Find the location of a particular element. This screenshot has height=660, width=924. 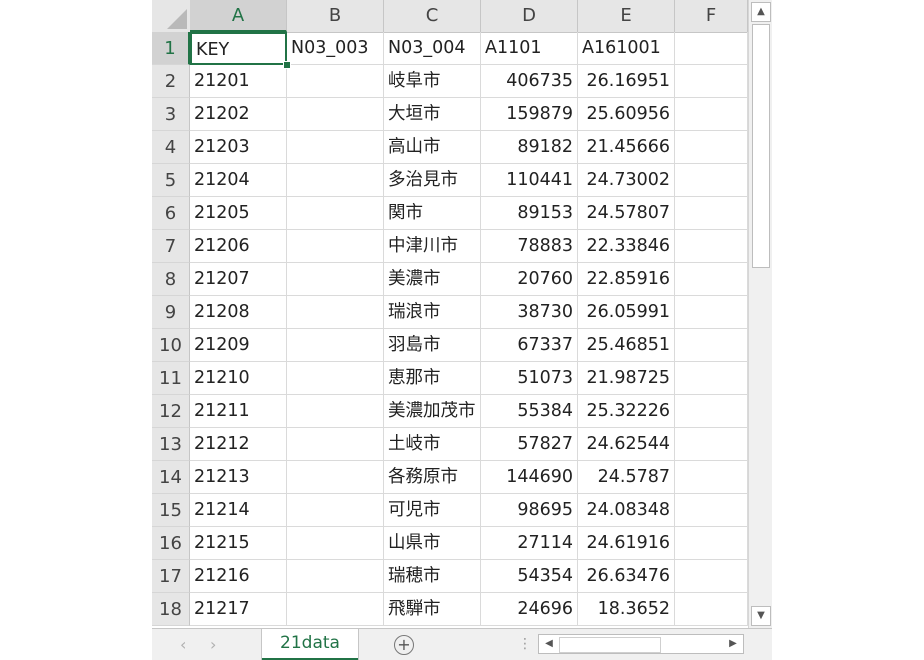

cell: 24.61916 is located at coordinates (626, 543).